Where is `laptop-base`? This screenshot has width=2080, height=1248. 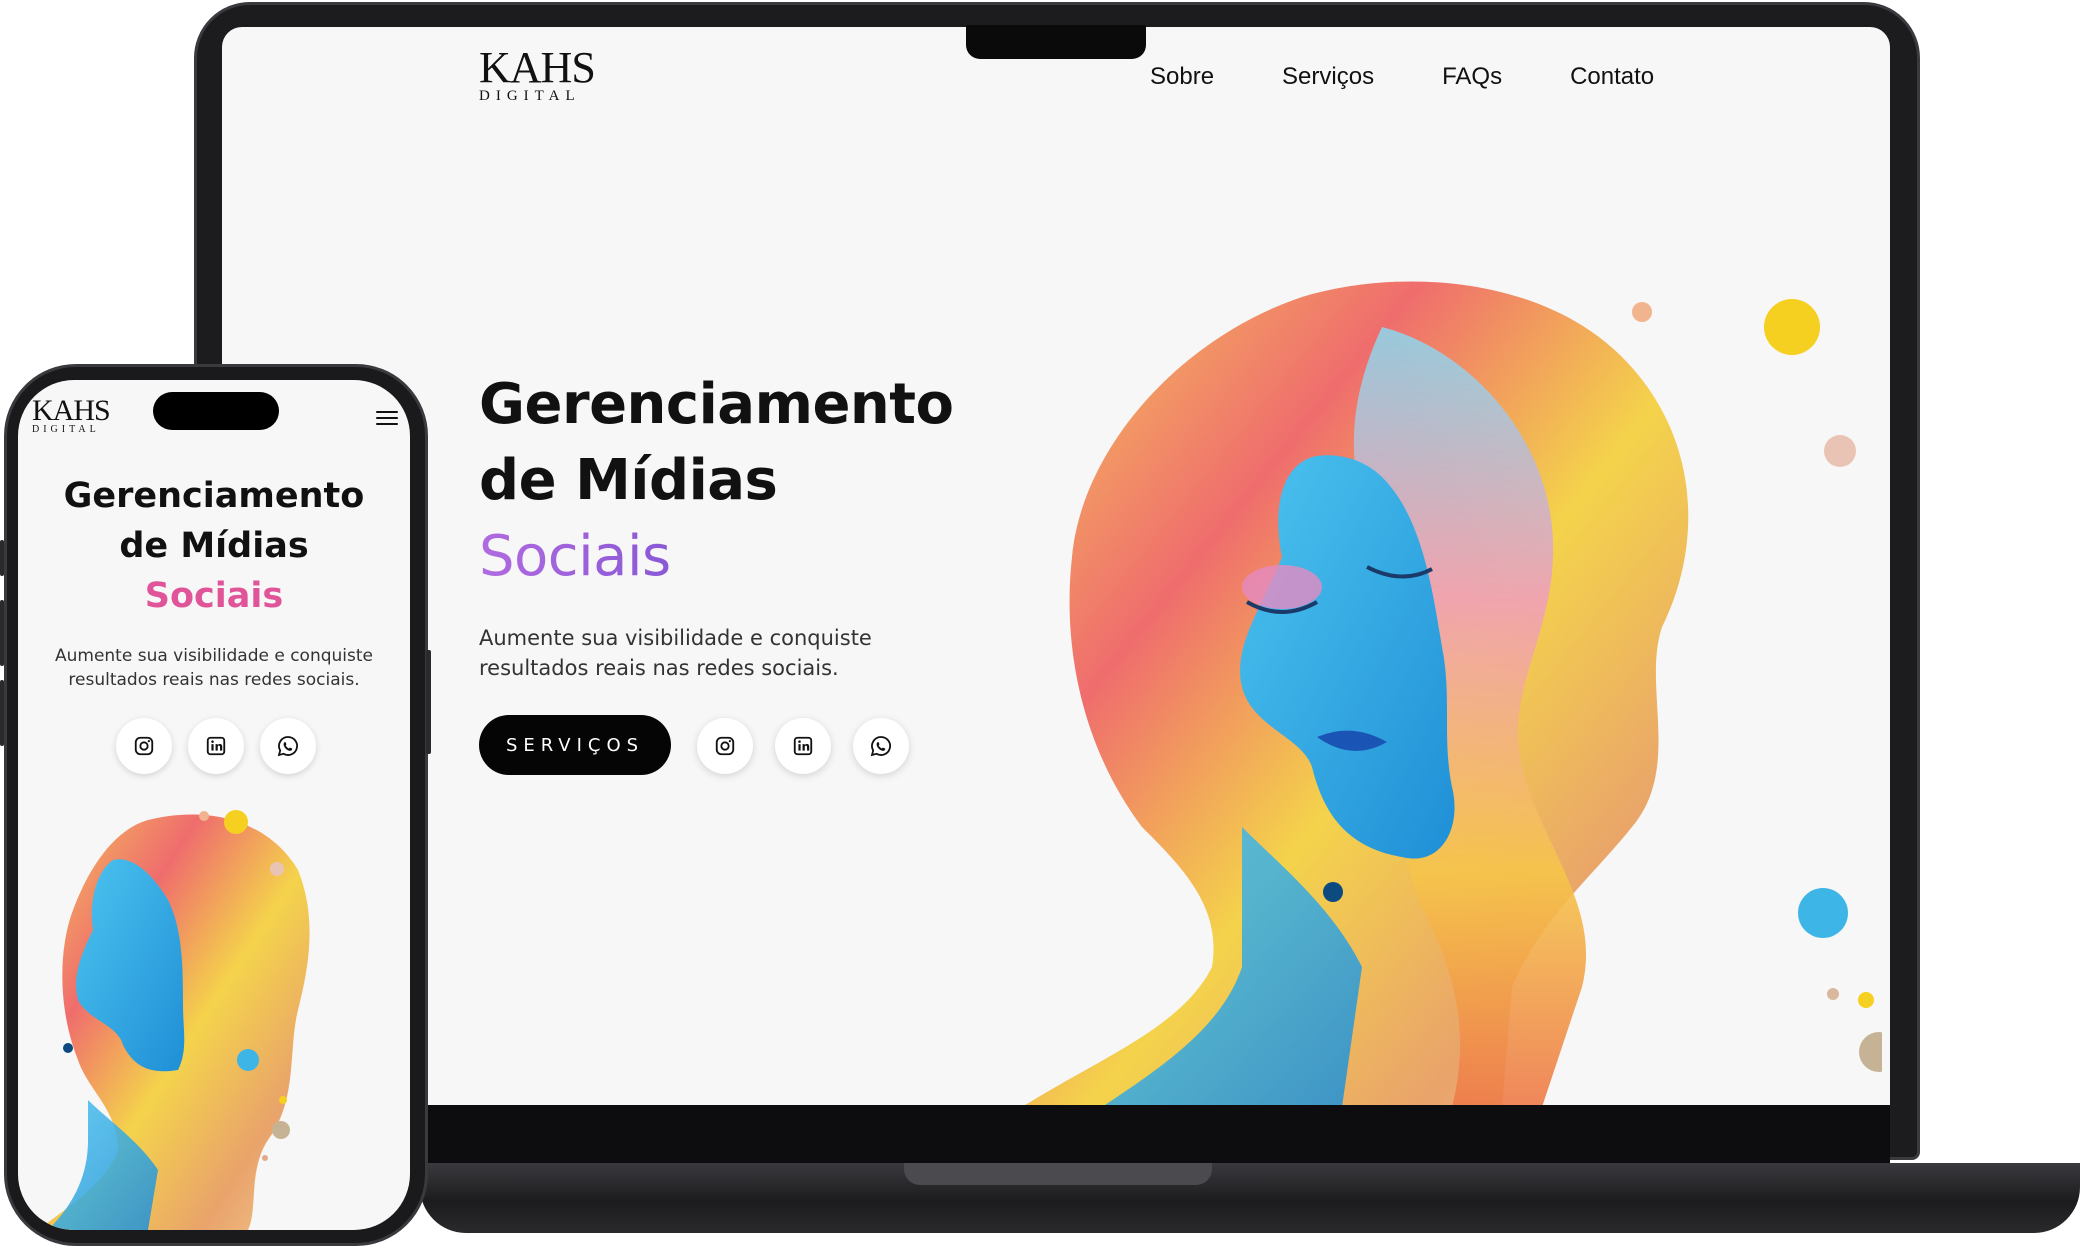 laptop-base is located at coordinates (1250, 1198).